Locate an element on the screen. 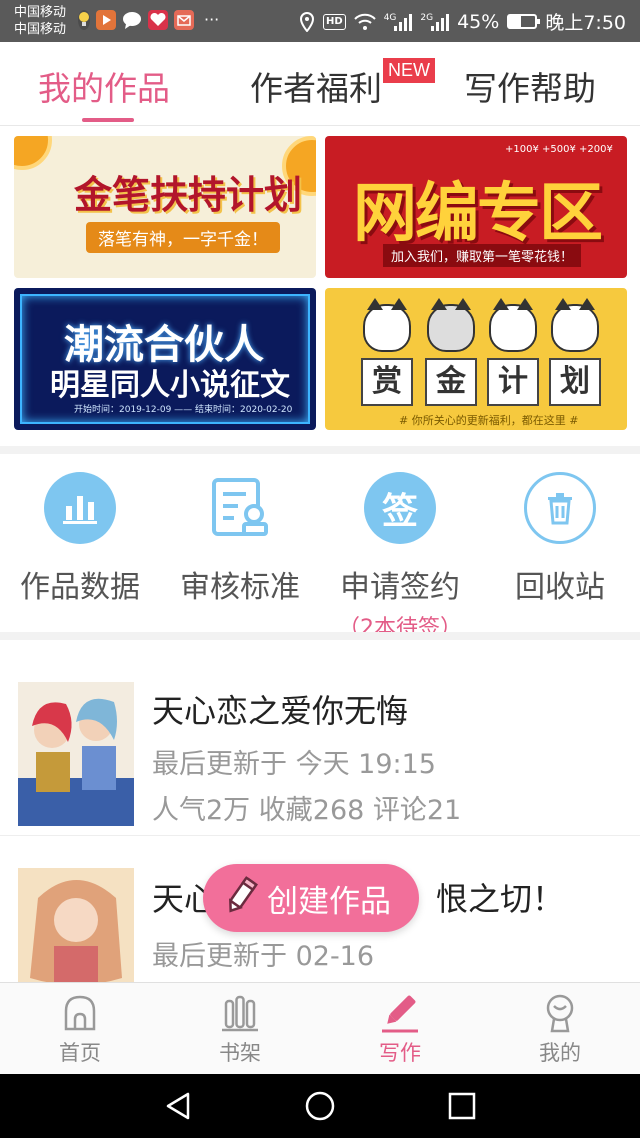 The width and height of the screenshot is (640, 1138). clock: 晚上7:50 is located at coordinates (585, 23).